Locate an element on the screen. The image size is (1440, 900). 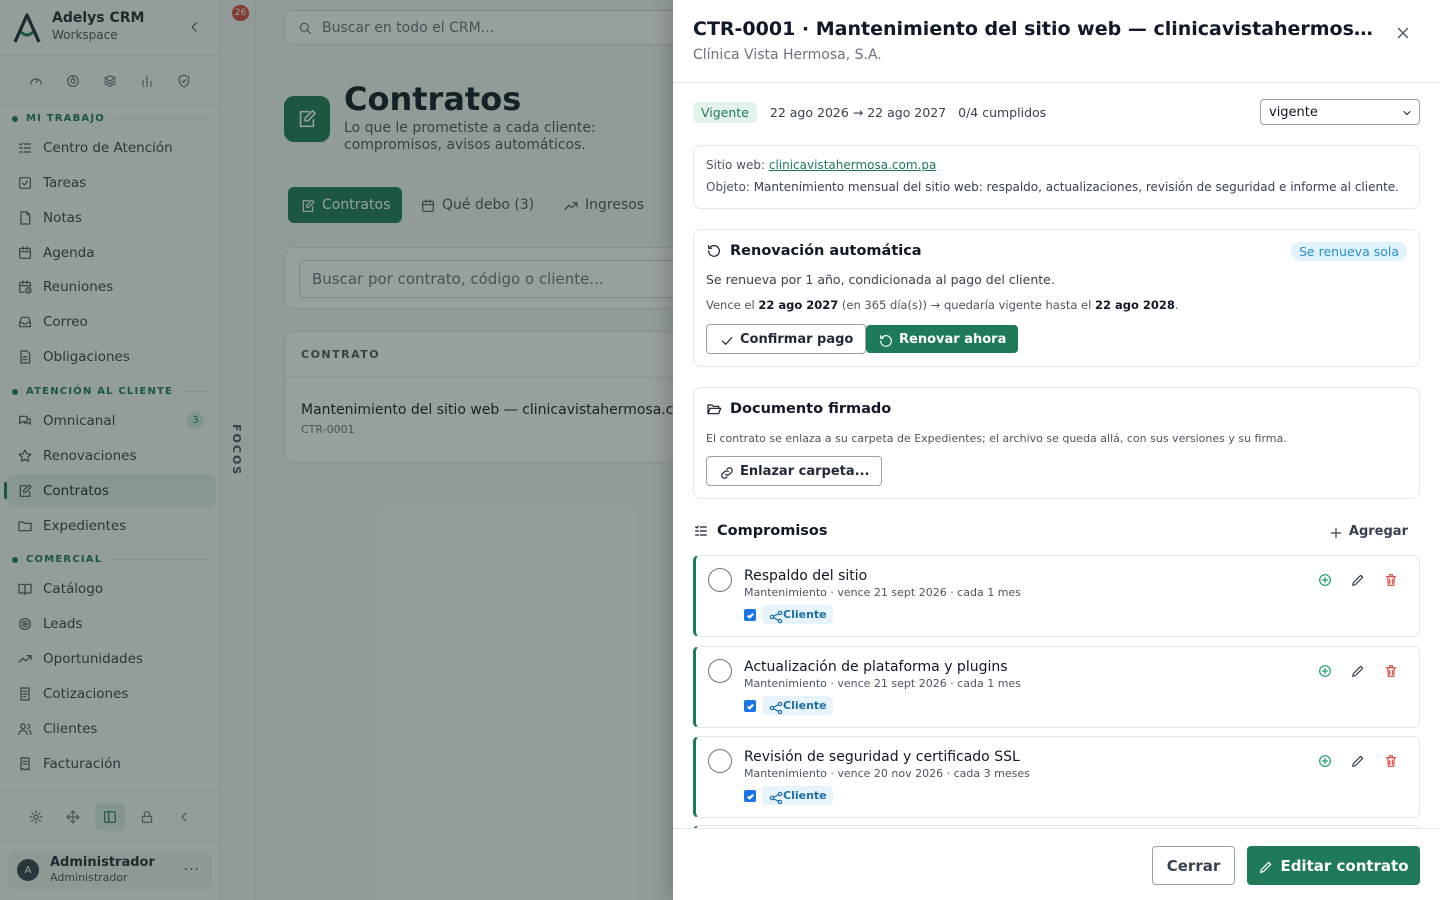
auto-renew-badge: Se renueva sola is located at coordinates (1348, 251).